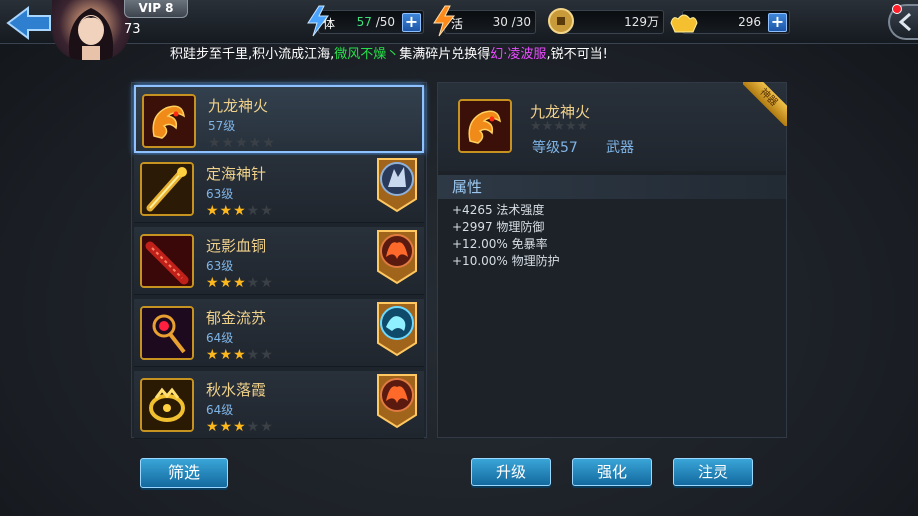 The image size is (918, 516). I want to click on list-item: 远影血铜 63级 ★★★★★, so click(279, 261).